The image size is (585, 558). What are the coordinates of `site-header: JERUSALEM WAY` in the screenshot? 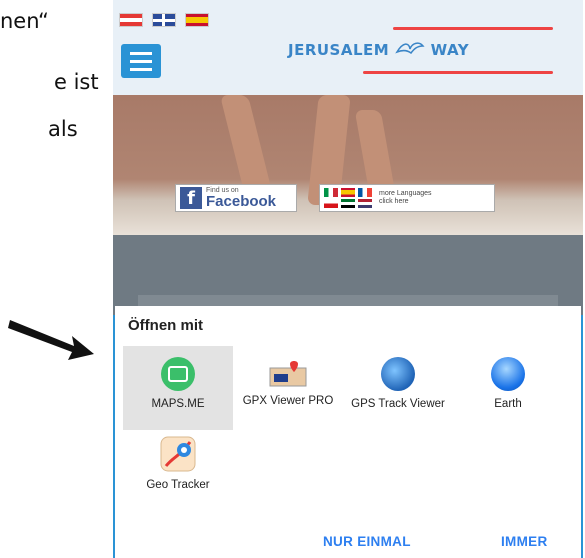 It's located at (348, 47).